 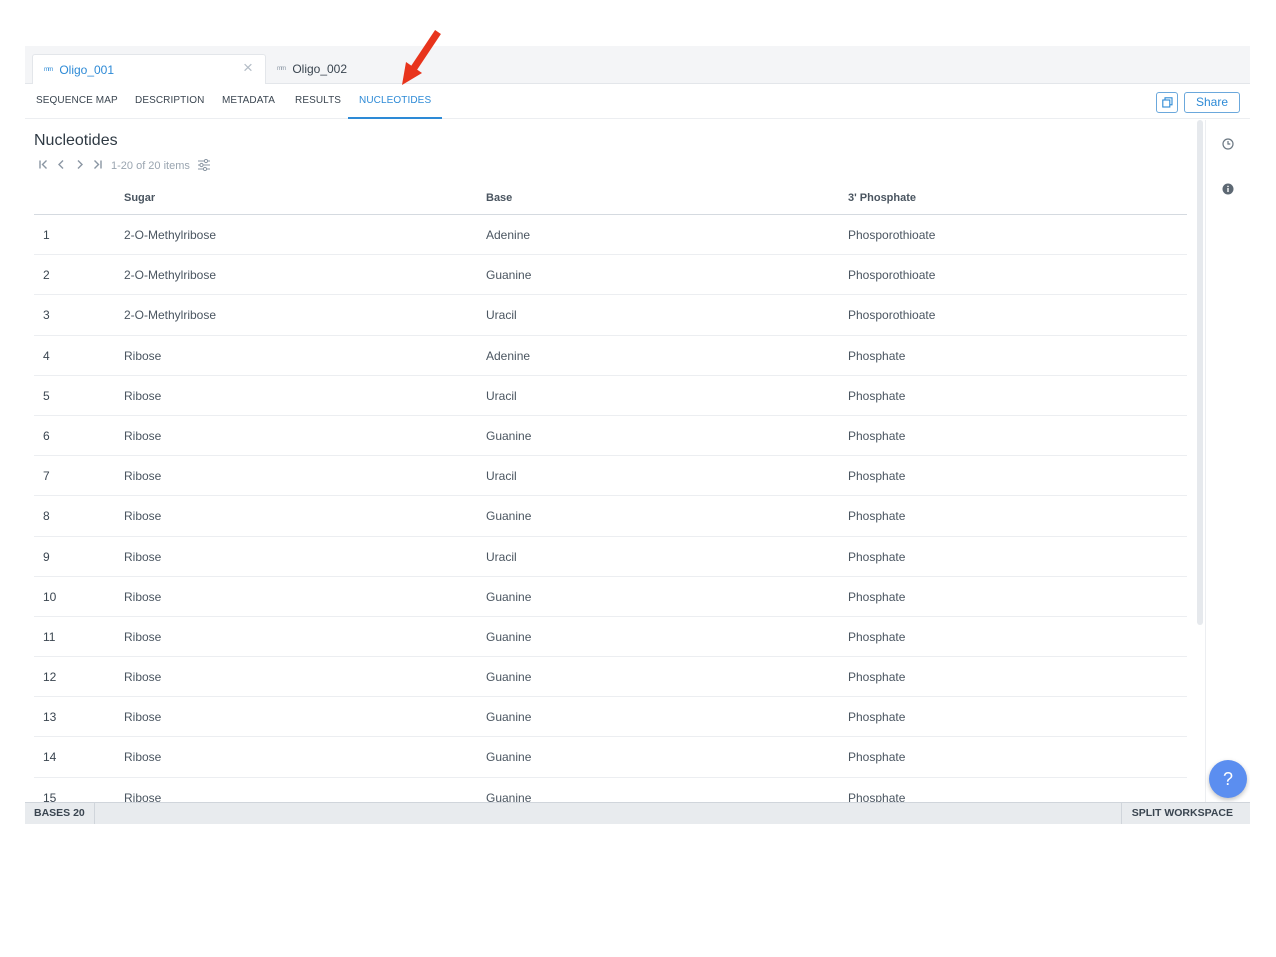 I want to click on doc-tab-oligo-002: ᵐᵐ Oligo_002, so click(x=312, y=69).